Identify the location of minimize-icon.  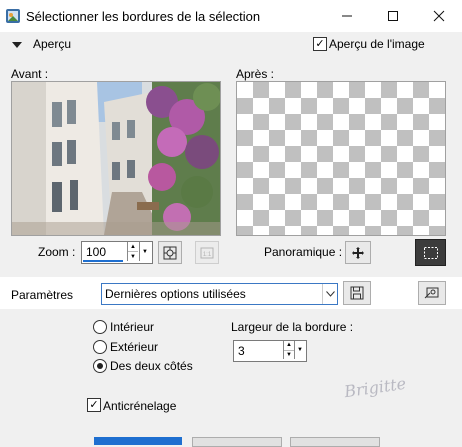
(347, 16).